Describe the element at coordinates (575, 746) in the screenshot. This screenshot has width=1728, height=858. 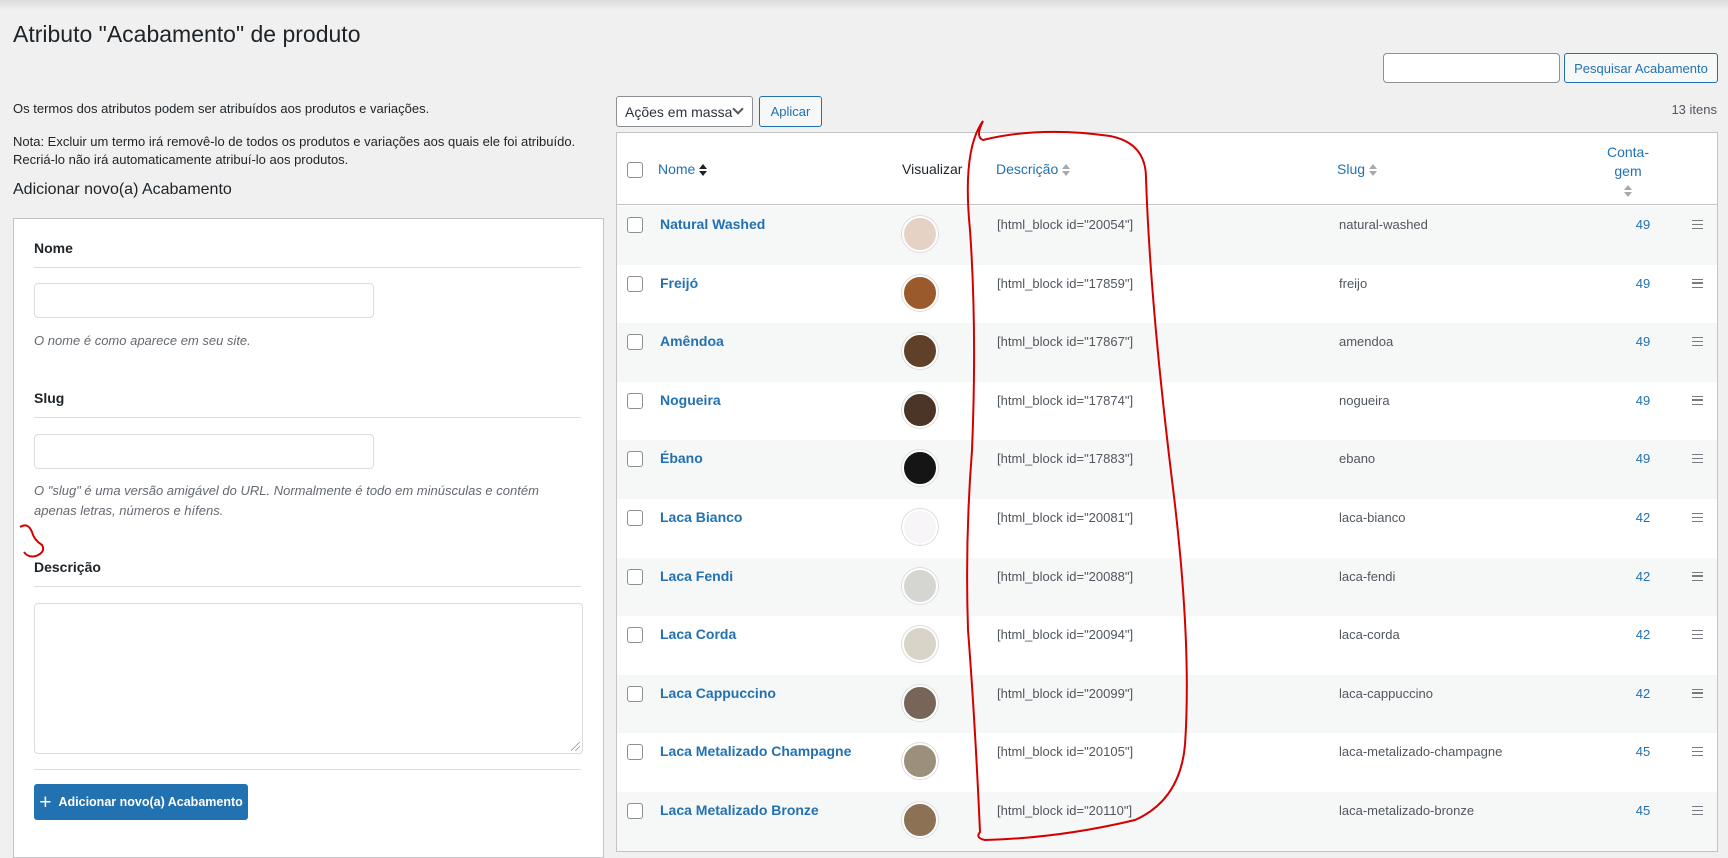
I see `resize-handle` at that location.